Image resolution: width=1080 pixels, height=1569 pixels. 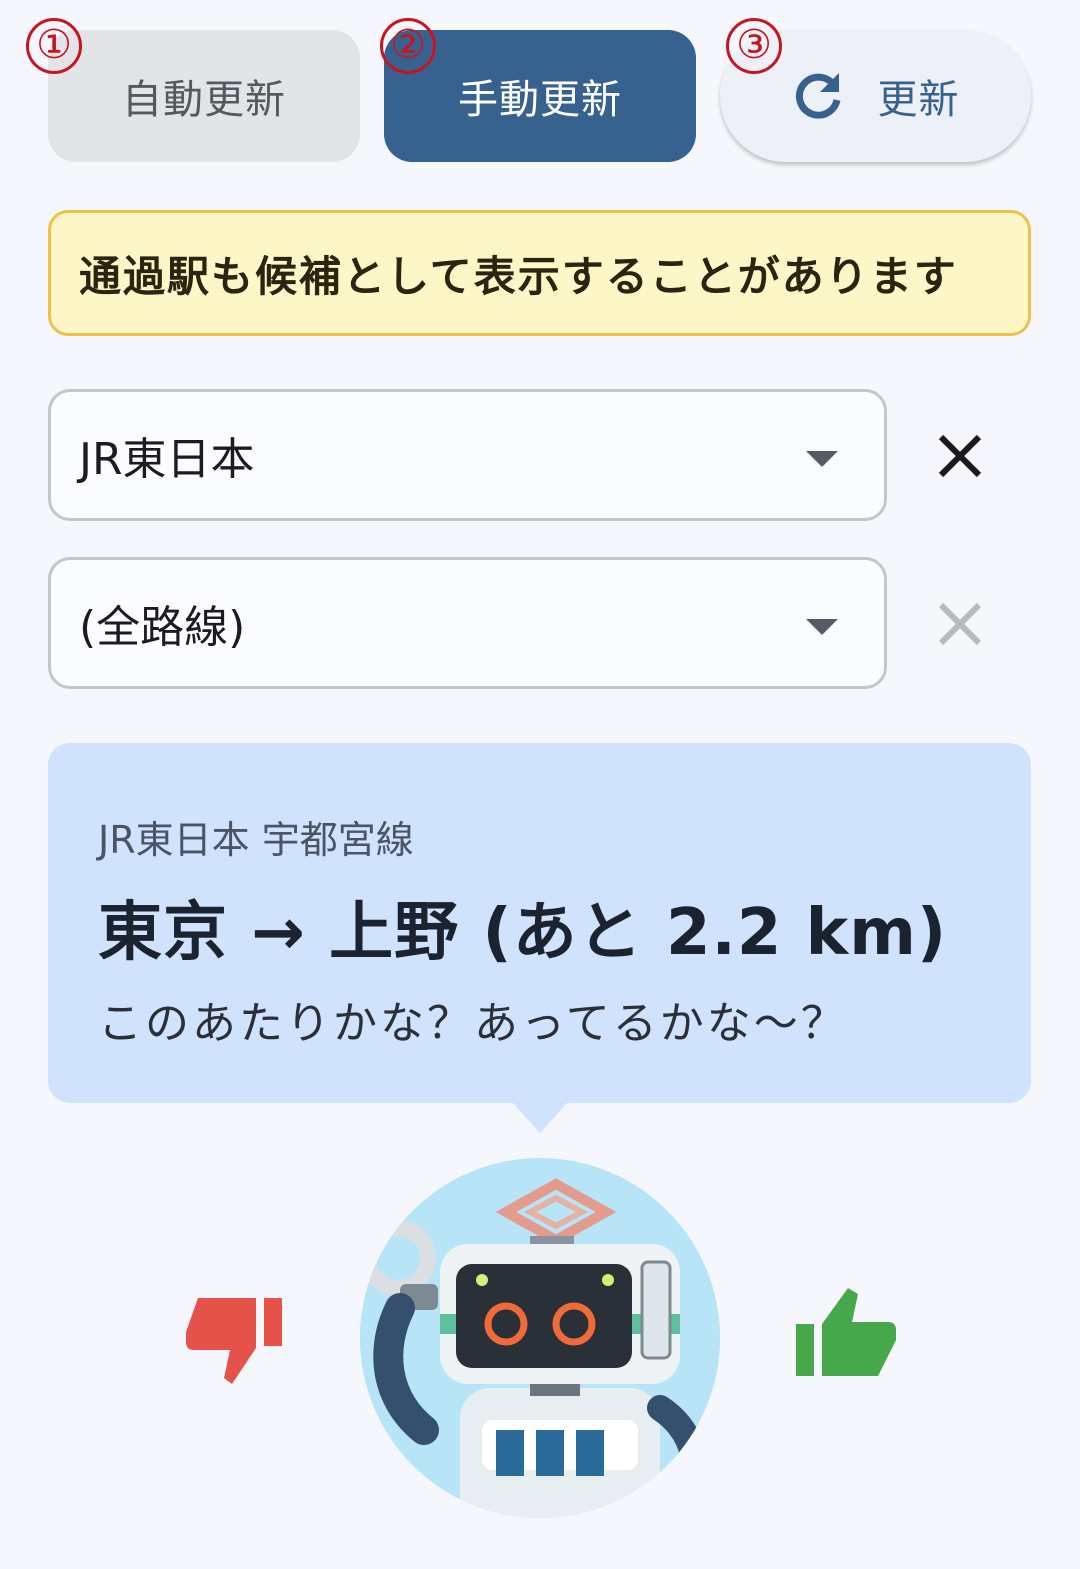 What do you see at coordinates (518, 276) in the screenshot?
I see `notice-text: 通過駅も候補として表示することがあります` at bounding box center [518, 276].